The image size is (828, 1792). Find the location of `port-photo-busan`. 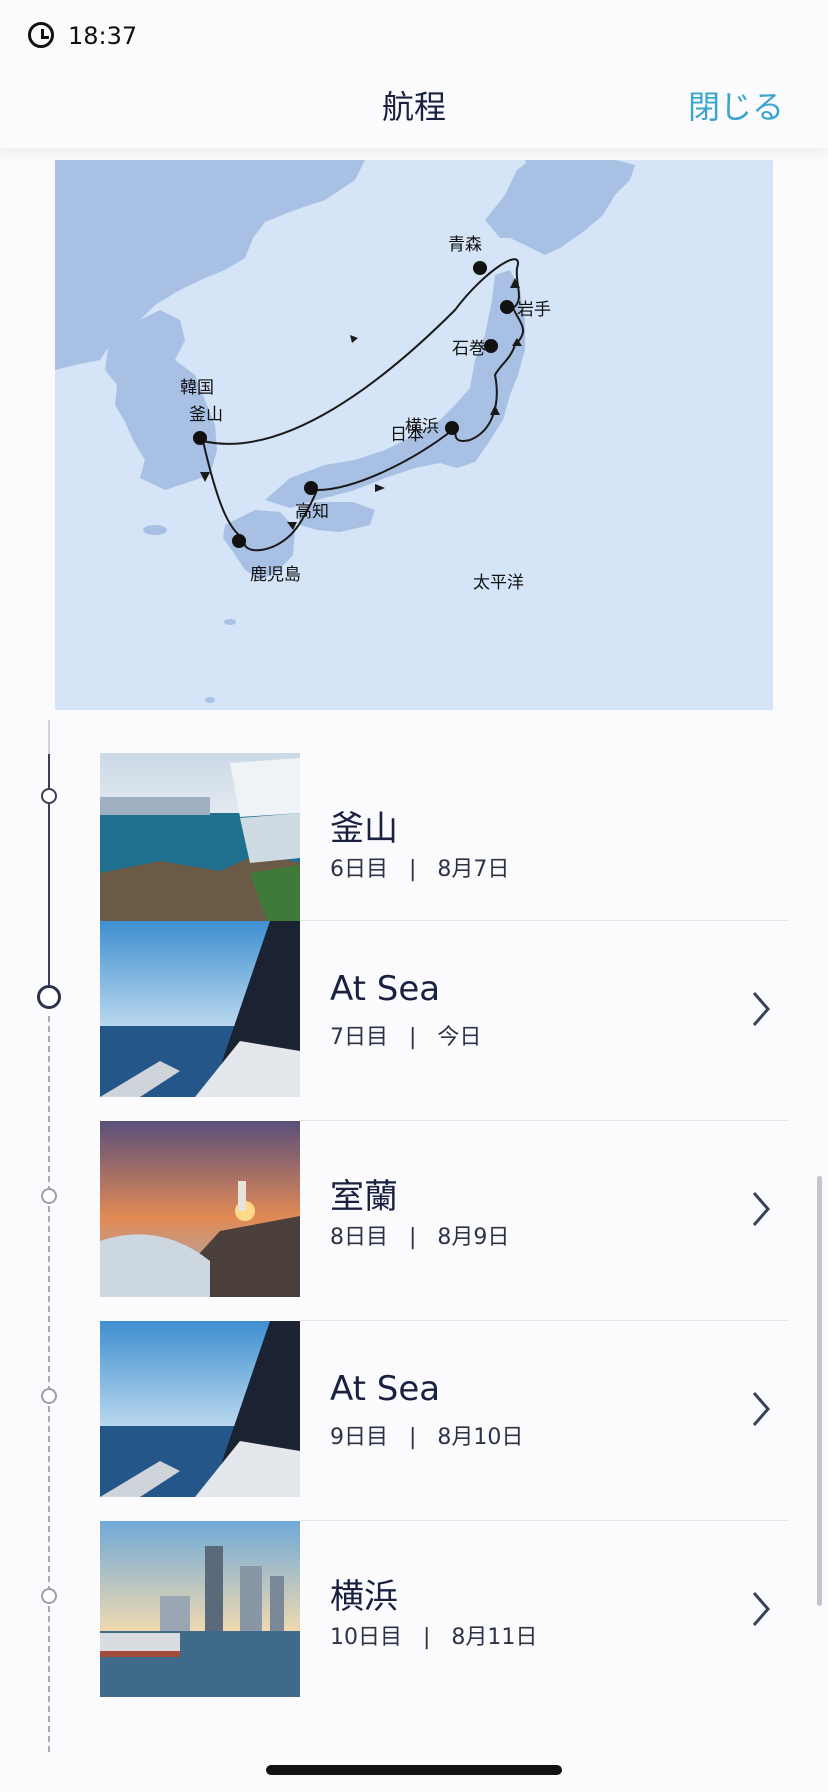

port-photo-busan is located at coordinates (200, 841).